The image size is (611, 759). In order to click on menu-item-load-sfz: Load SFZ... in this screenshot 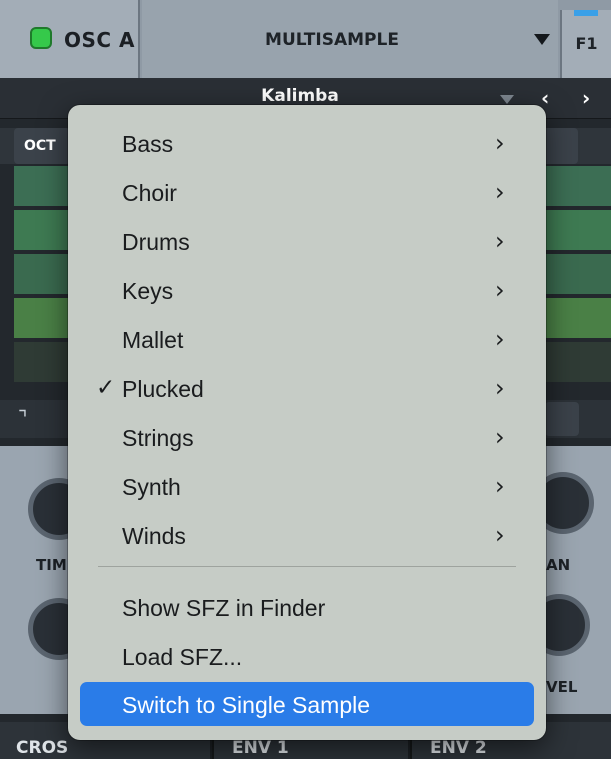, I will do `click(307, 656)`.